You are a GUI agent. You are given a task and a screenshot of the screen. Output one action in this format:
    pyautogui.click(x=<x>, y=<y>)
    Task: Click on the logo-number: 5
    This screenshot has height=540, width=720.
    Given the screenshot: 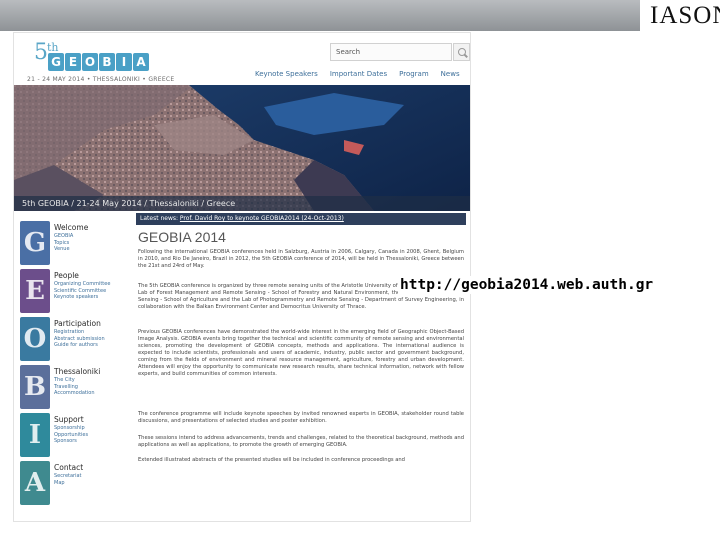 What is the action you would take?
    pyautogui.click(x=41, y=52)
    